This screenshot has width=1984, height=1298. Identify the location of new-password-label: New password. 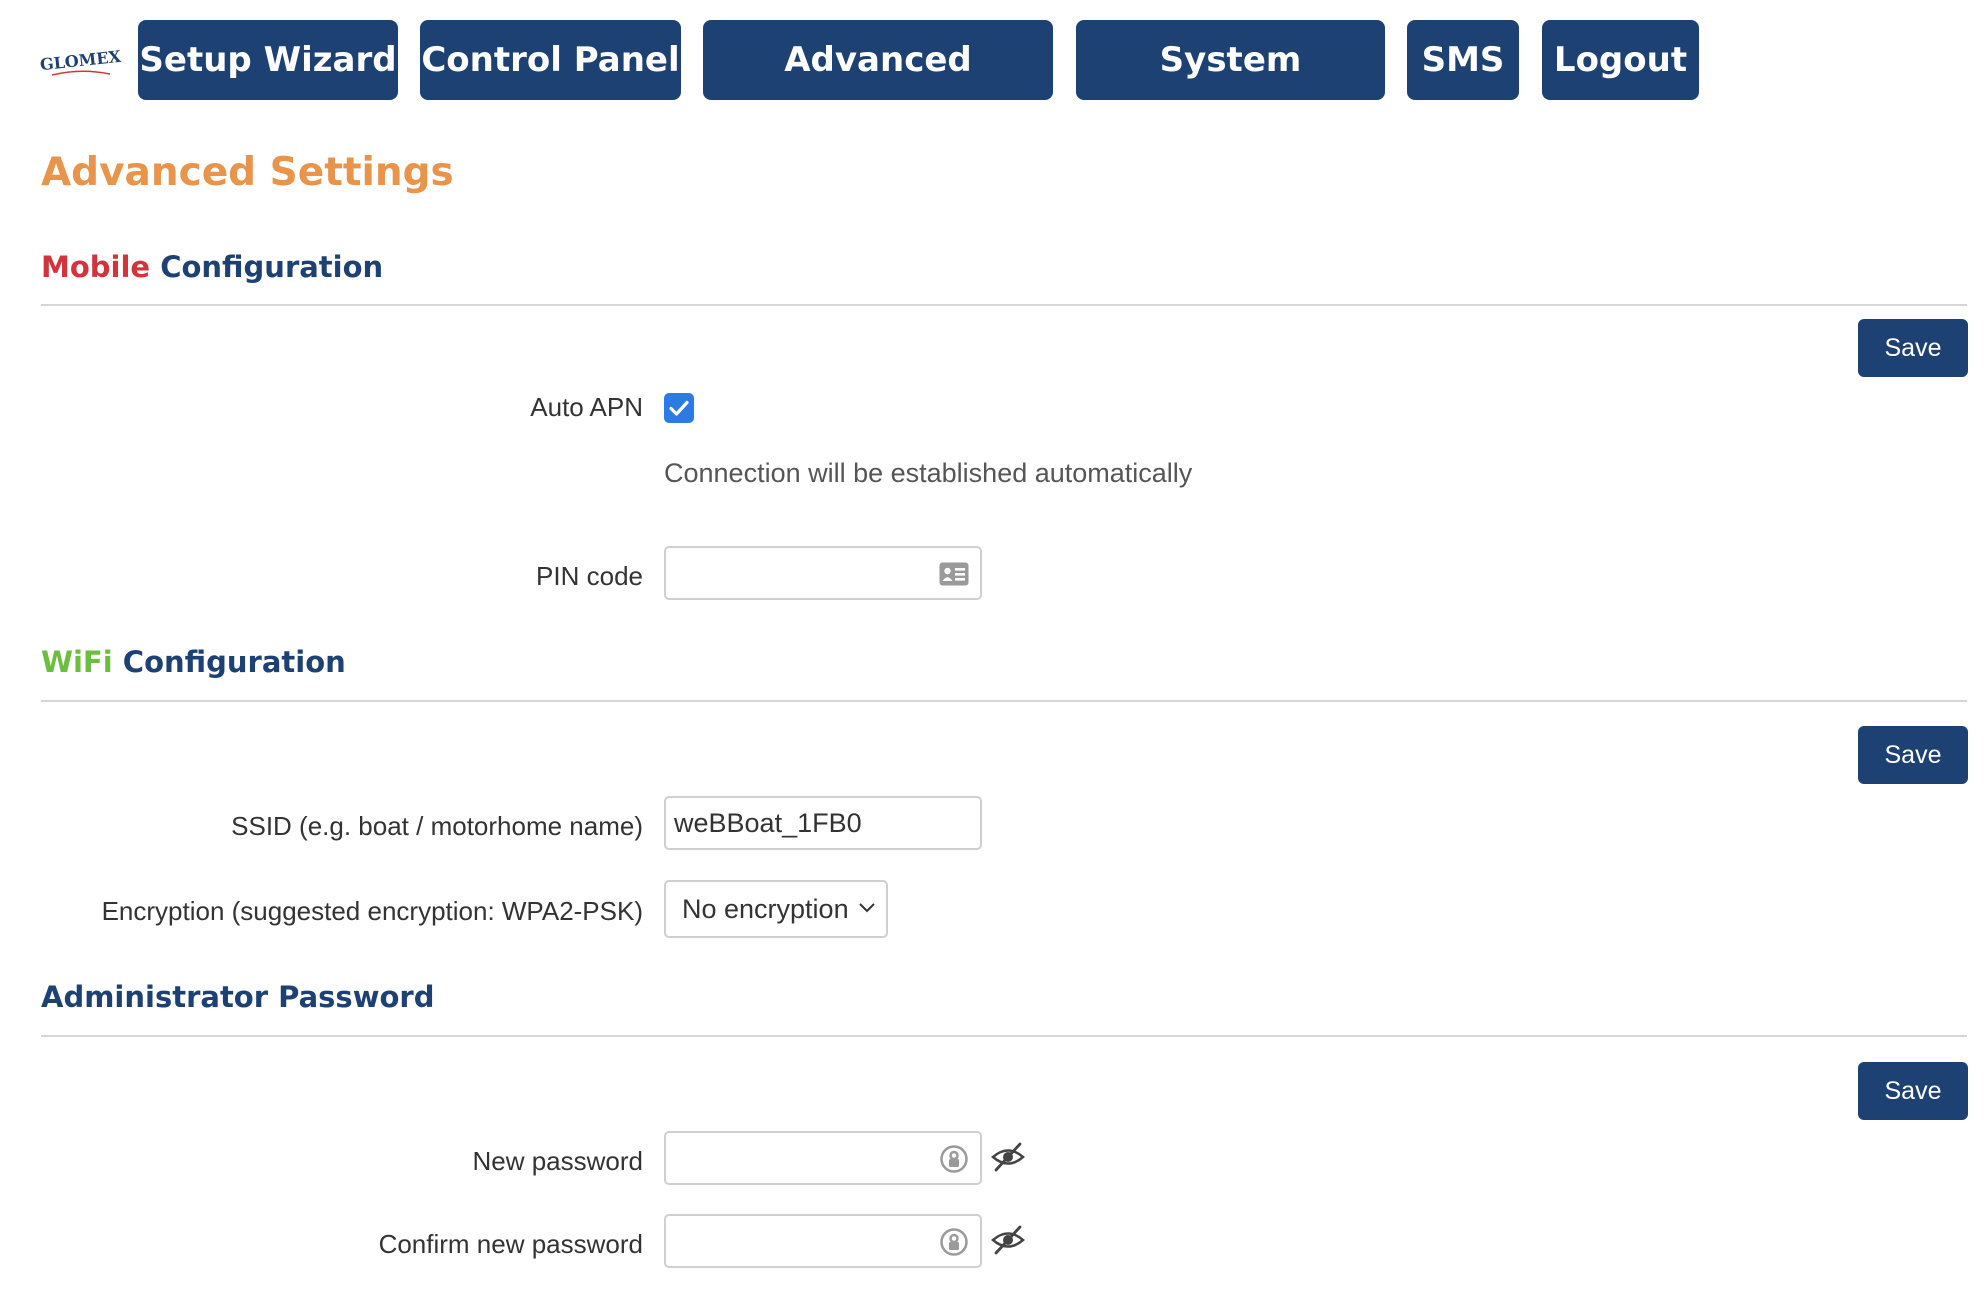
(557, 1161).